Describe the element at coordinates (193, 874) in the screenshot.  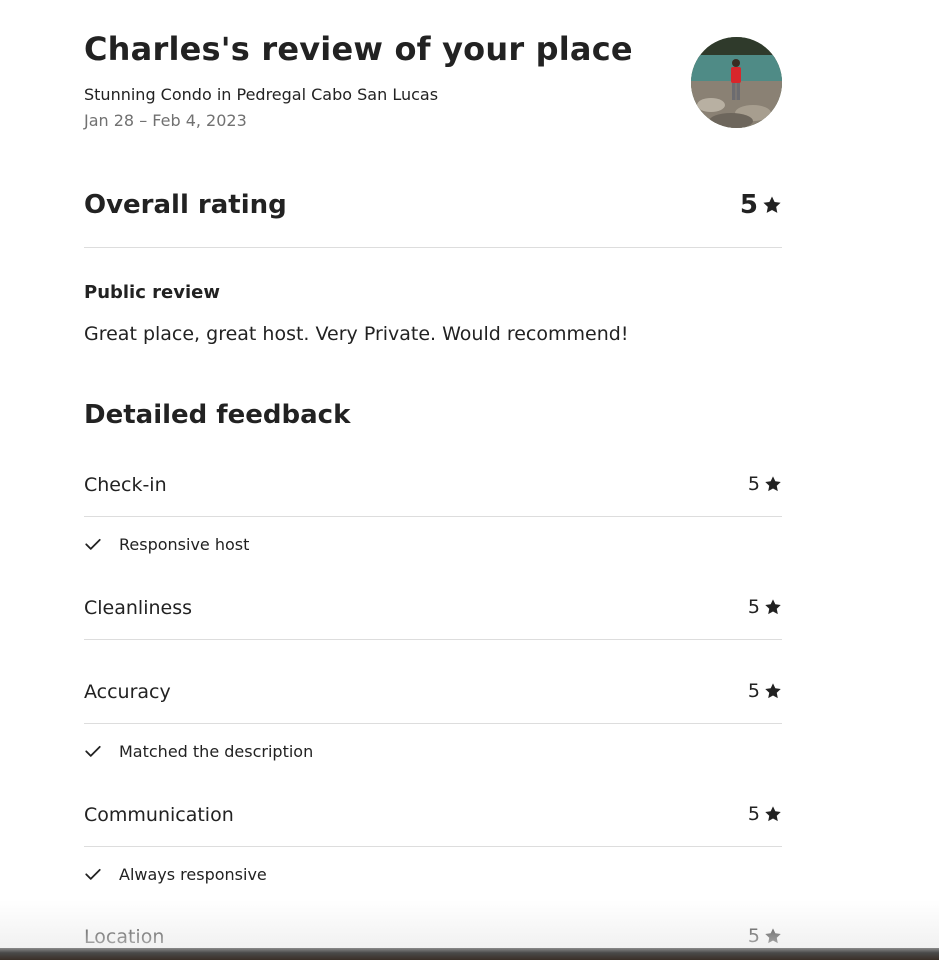
I see `feedback-tag-label: Always responsive` at that location.